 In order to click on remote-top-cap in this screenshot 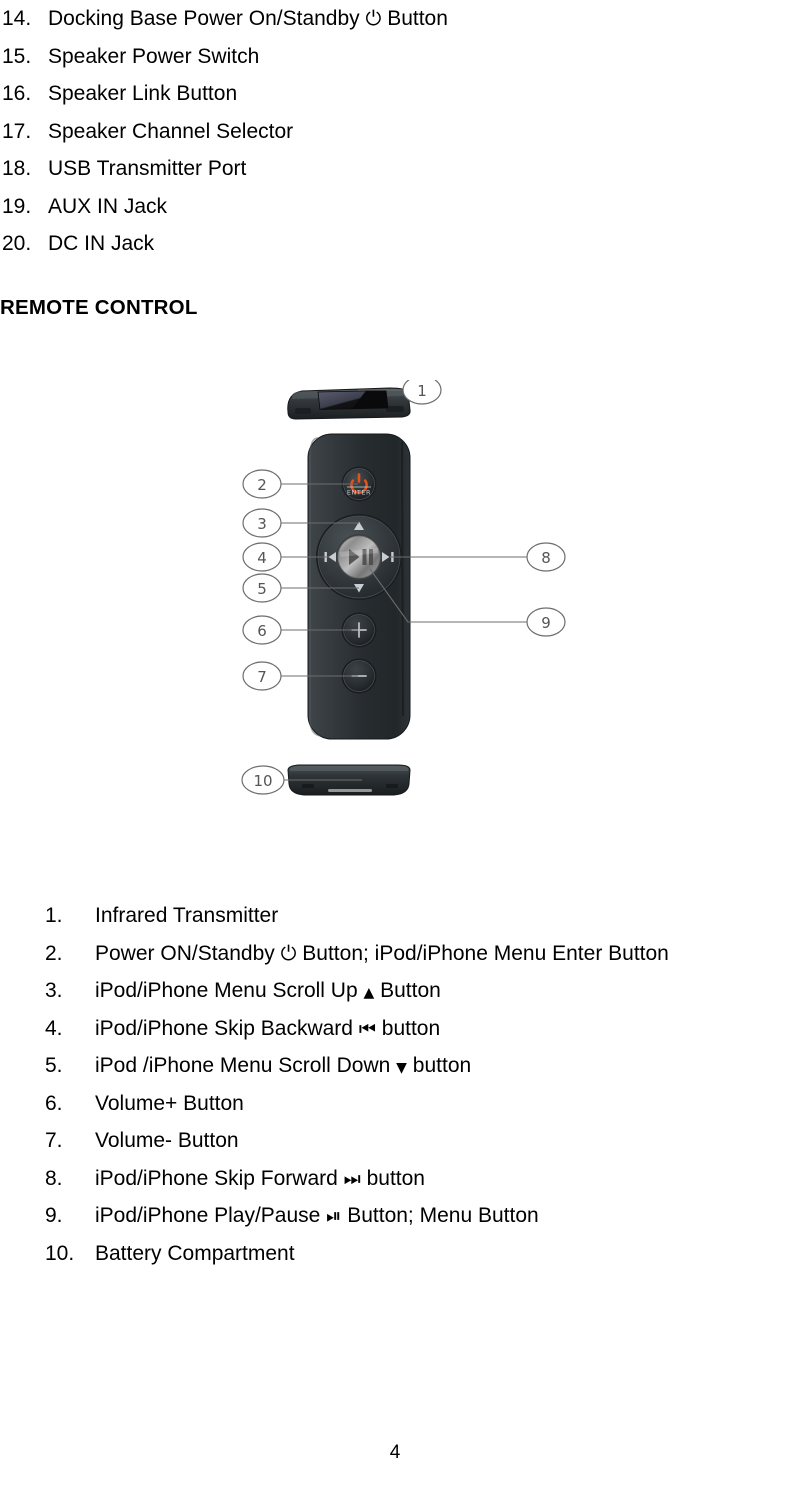, I will do `click(349, 403)`.